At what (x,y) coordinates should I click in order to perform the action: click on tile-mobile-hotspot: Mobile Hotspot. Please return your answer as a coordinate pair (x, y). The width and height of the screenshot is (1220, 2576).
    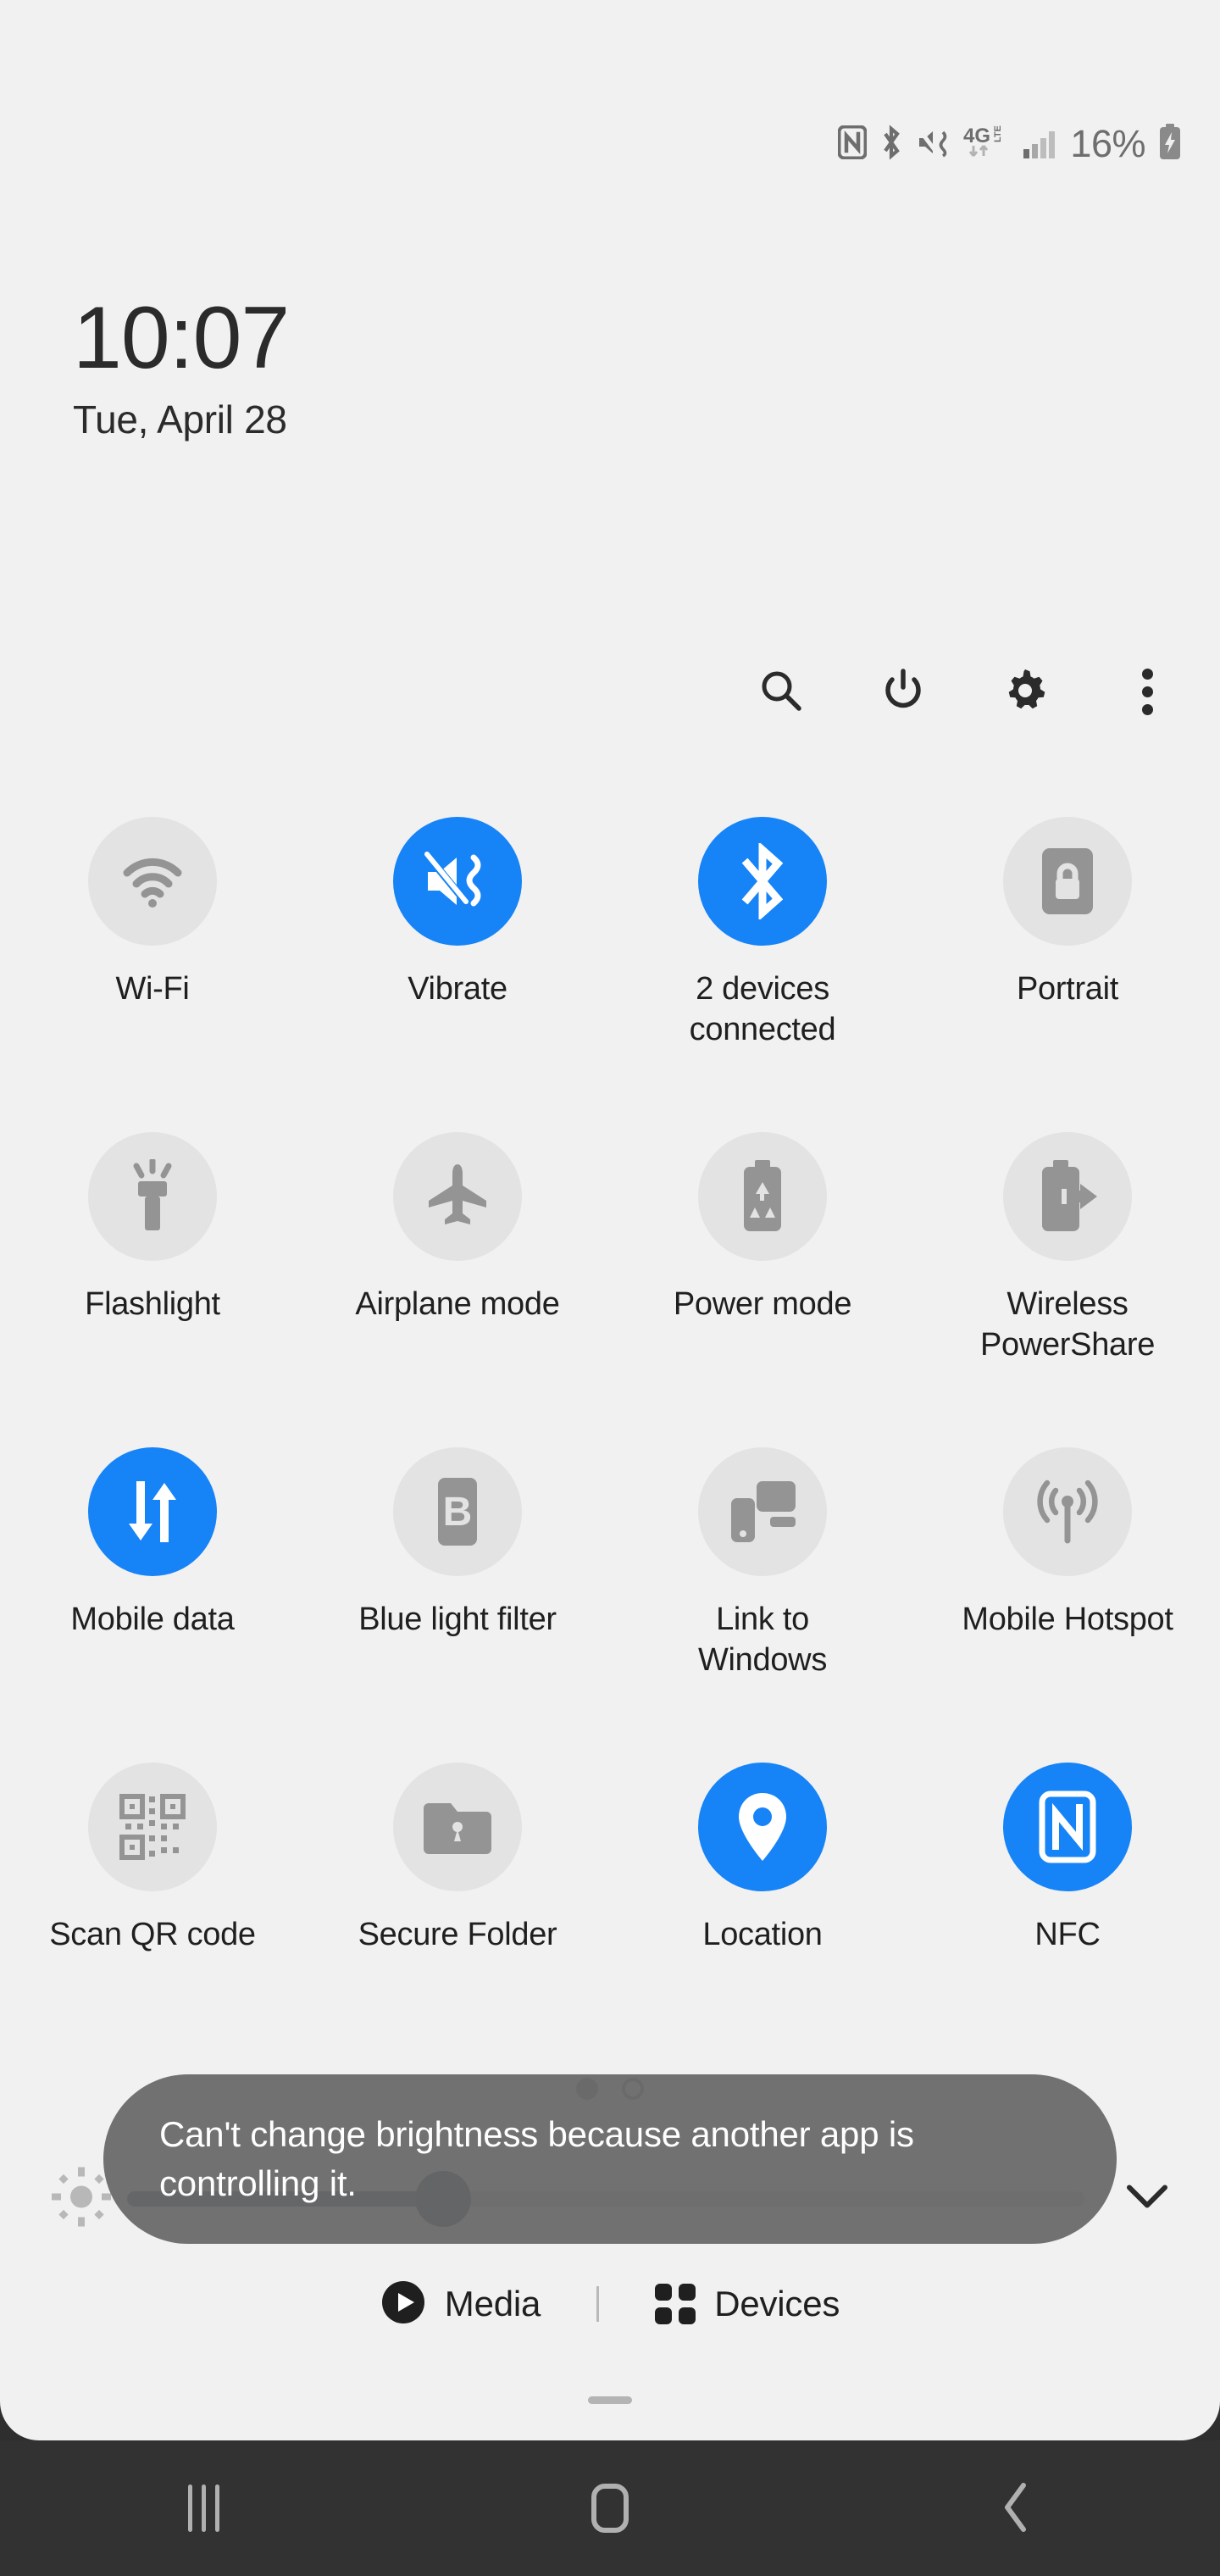
    Looking at the image, I should click on (1067, 1584).